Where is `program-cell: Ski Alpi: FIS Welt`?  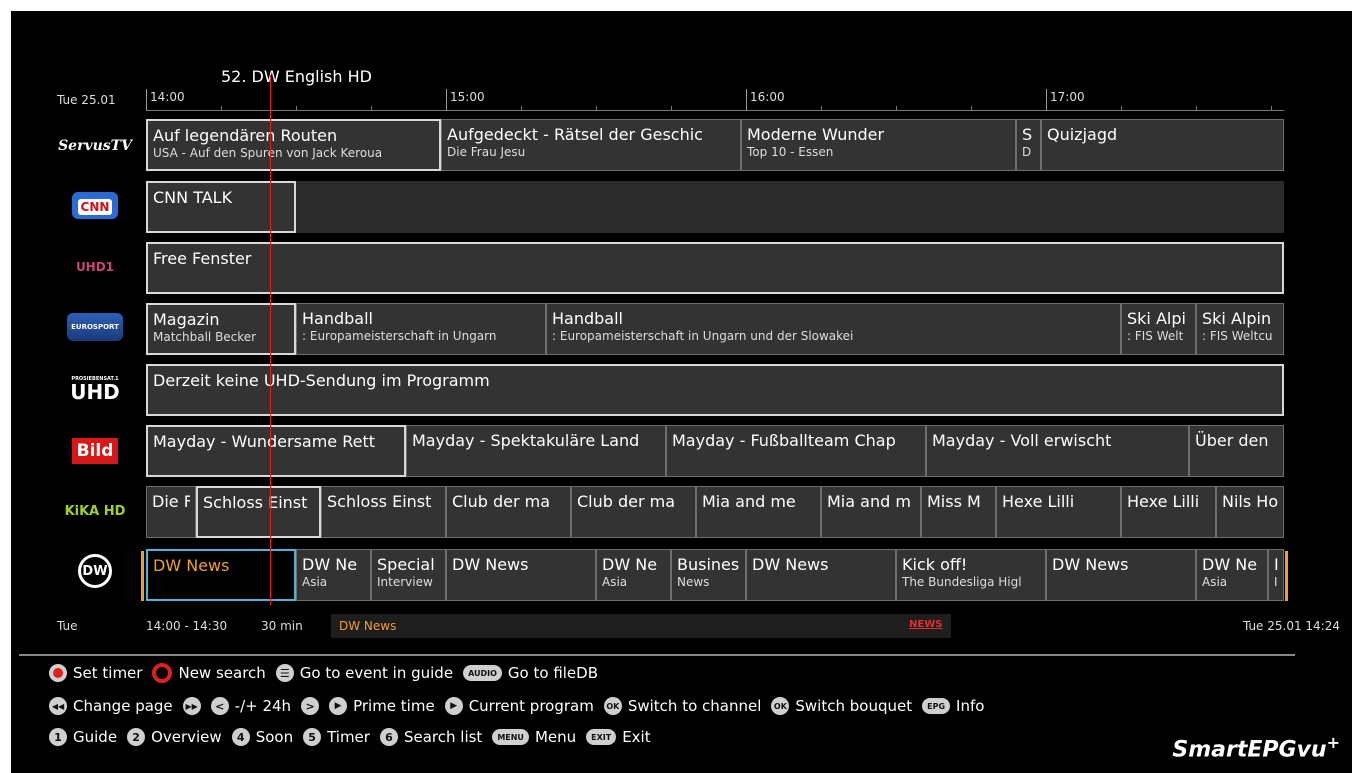
program-cell: Ski Alpi: FIS Welt is located at coordinates (1158, 329).